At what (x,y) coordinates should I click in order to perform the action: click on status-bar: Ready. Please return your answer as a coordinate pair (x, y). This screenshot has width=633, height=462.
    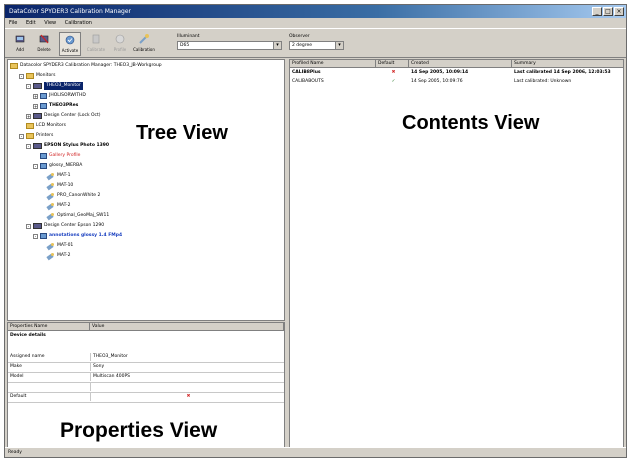
    Looking at the image, I should click on (315, 452).